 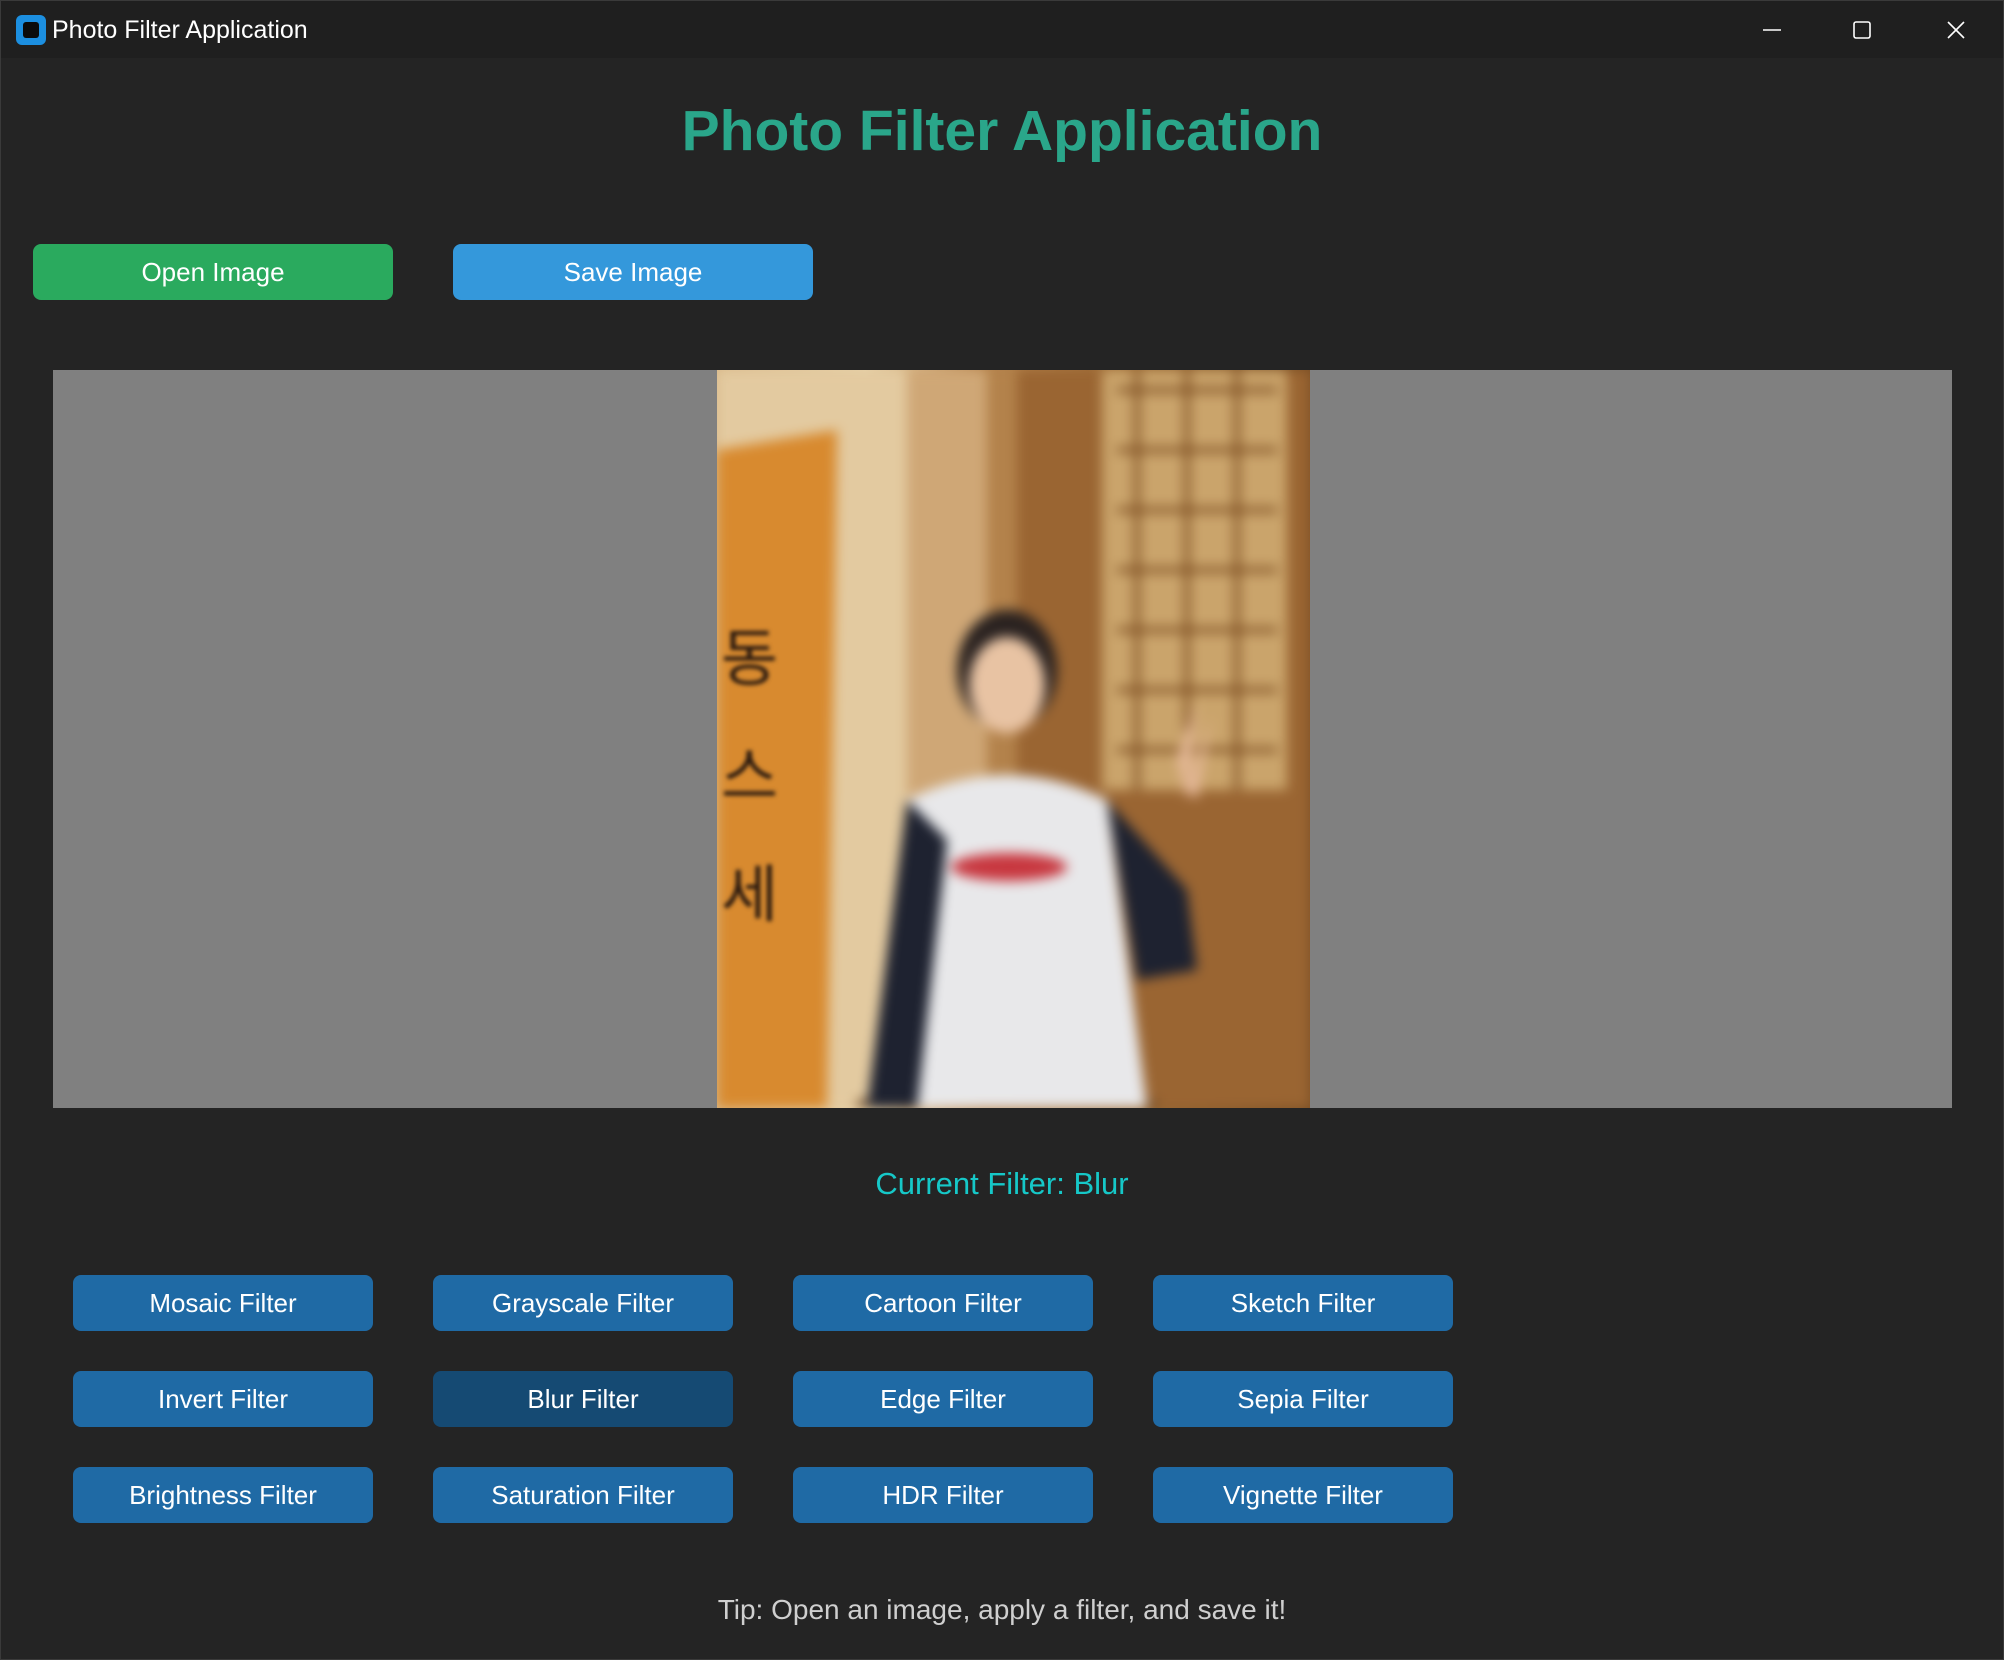 I want to click on photo-sign-char: 스, so click(x=750, y=776).